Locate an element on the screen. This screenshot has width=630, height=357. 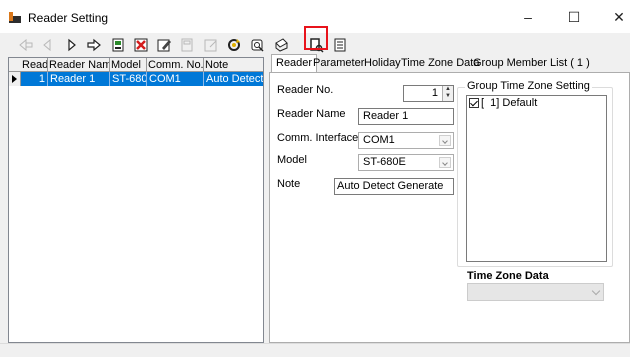
column-header-comm-no: Comm. No. is located at coordinates (175, 65).